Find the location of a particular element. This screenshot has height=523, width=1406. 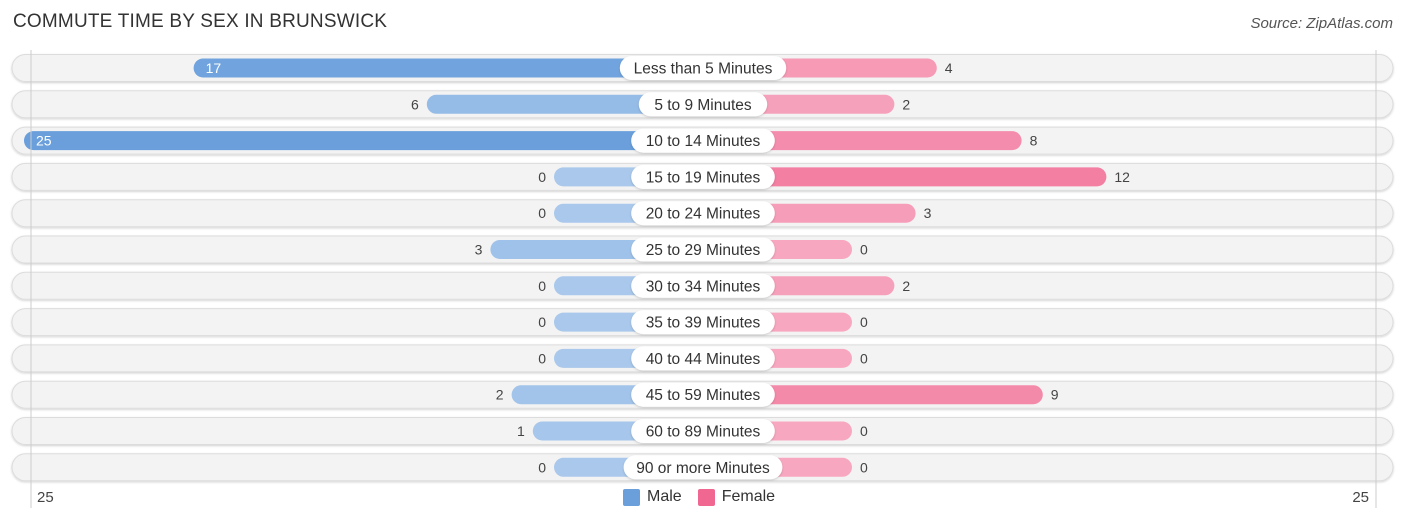

legend: Male Female is located at coordinates (707, 497).